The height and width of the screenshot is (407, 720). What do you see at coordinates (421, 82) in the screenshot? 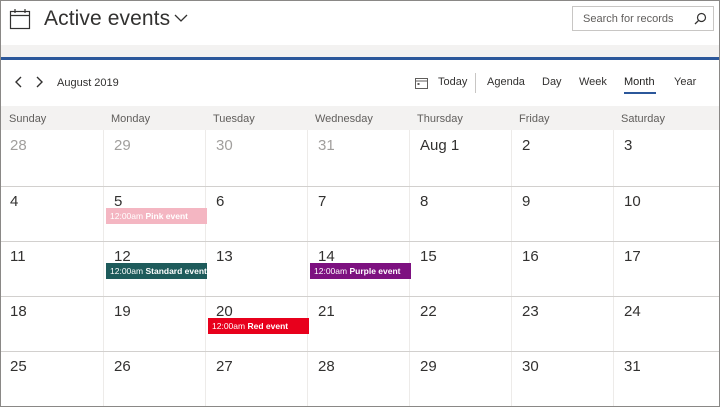
I see `today-calendar-icon` at bounding box center [421, 82].